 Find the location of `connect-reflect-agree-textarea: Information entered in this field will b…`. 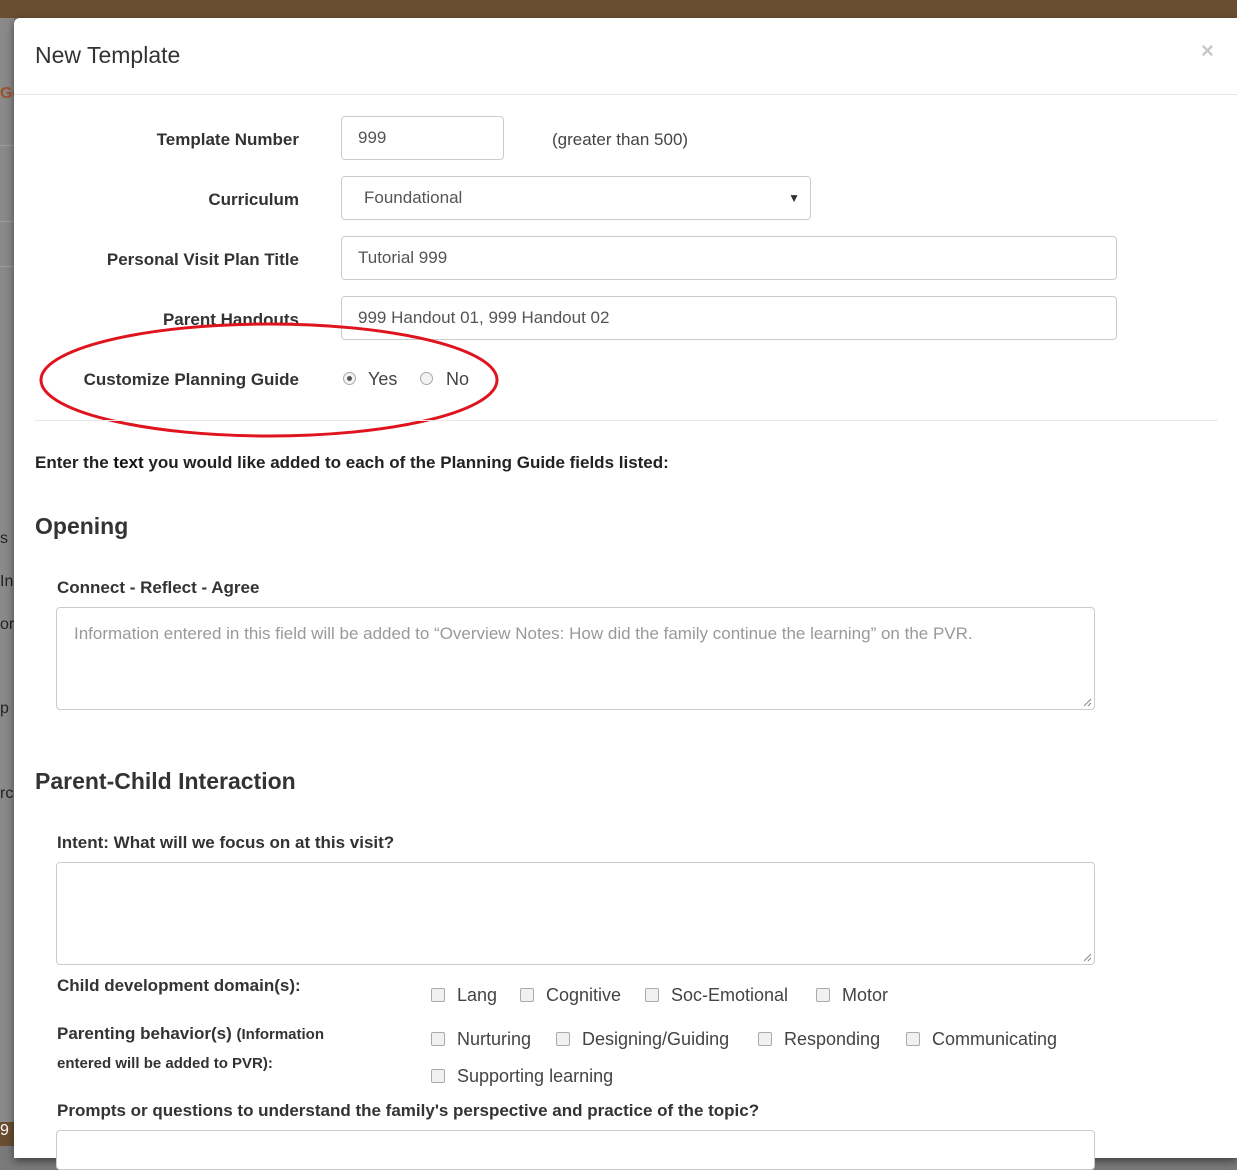

connect-reflect-agree-textarea: Information entered in this field will b… is located at coordinates (575, 658).